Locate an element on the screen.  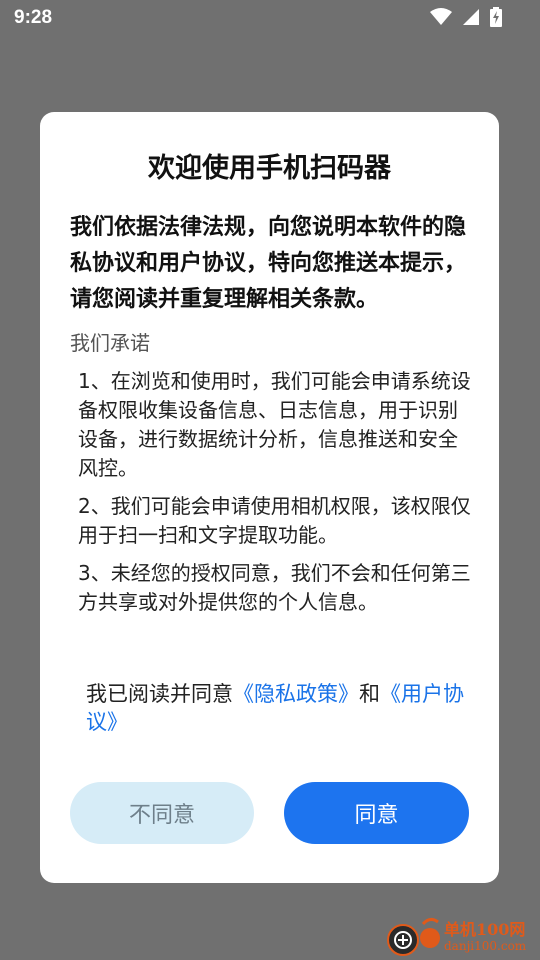
privacy-policy-link: 《隐私政策》 is located at coordinates (296, 694).